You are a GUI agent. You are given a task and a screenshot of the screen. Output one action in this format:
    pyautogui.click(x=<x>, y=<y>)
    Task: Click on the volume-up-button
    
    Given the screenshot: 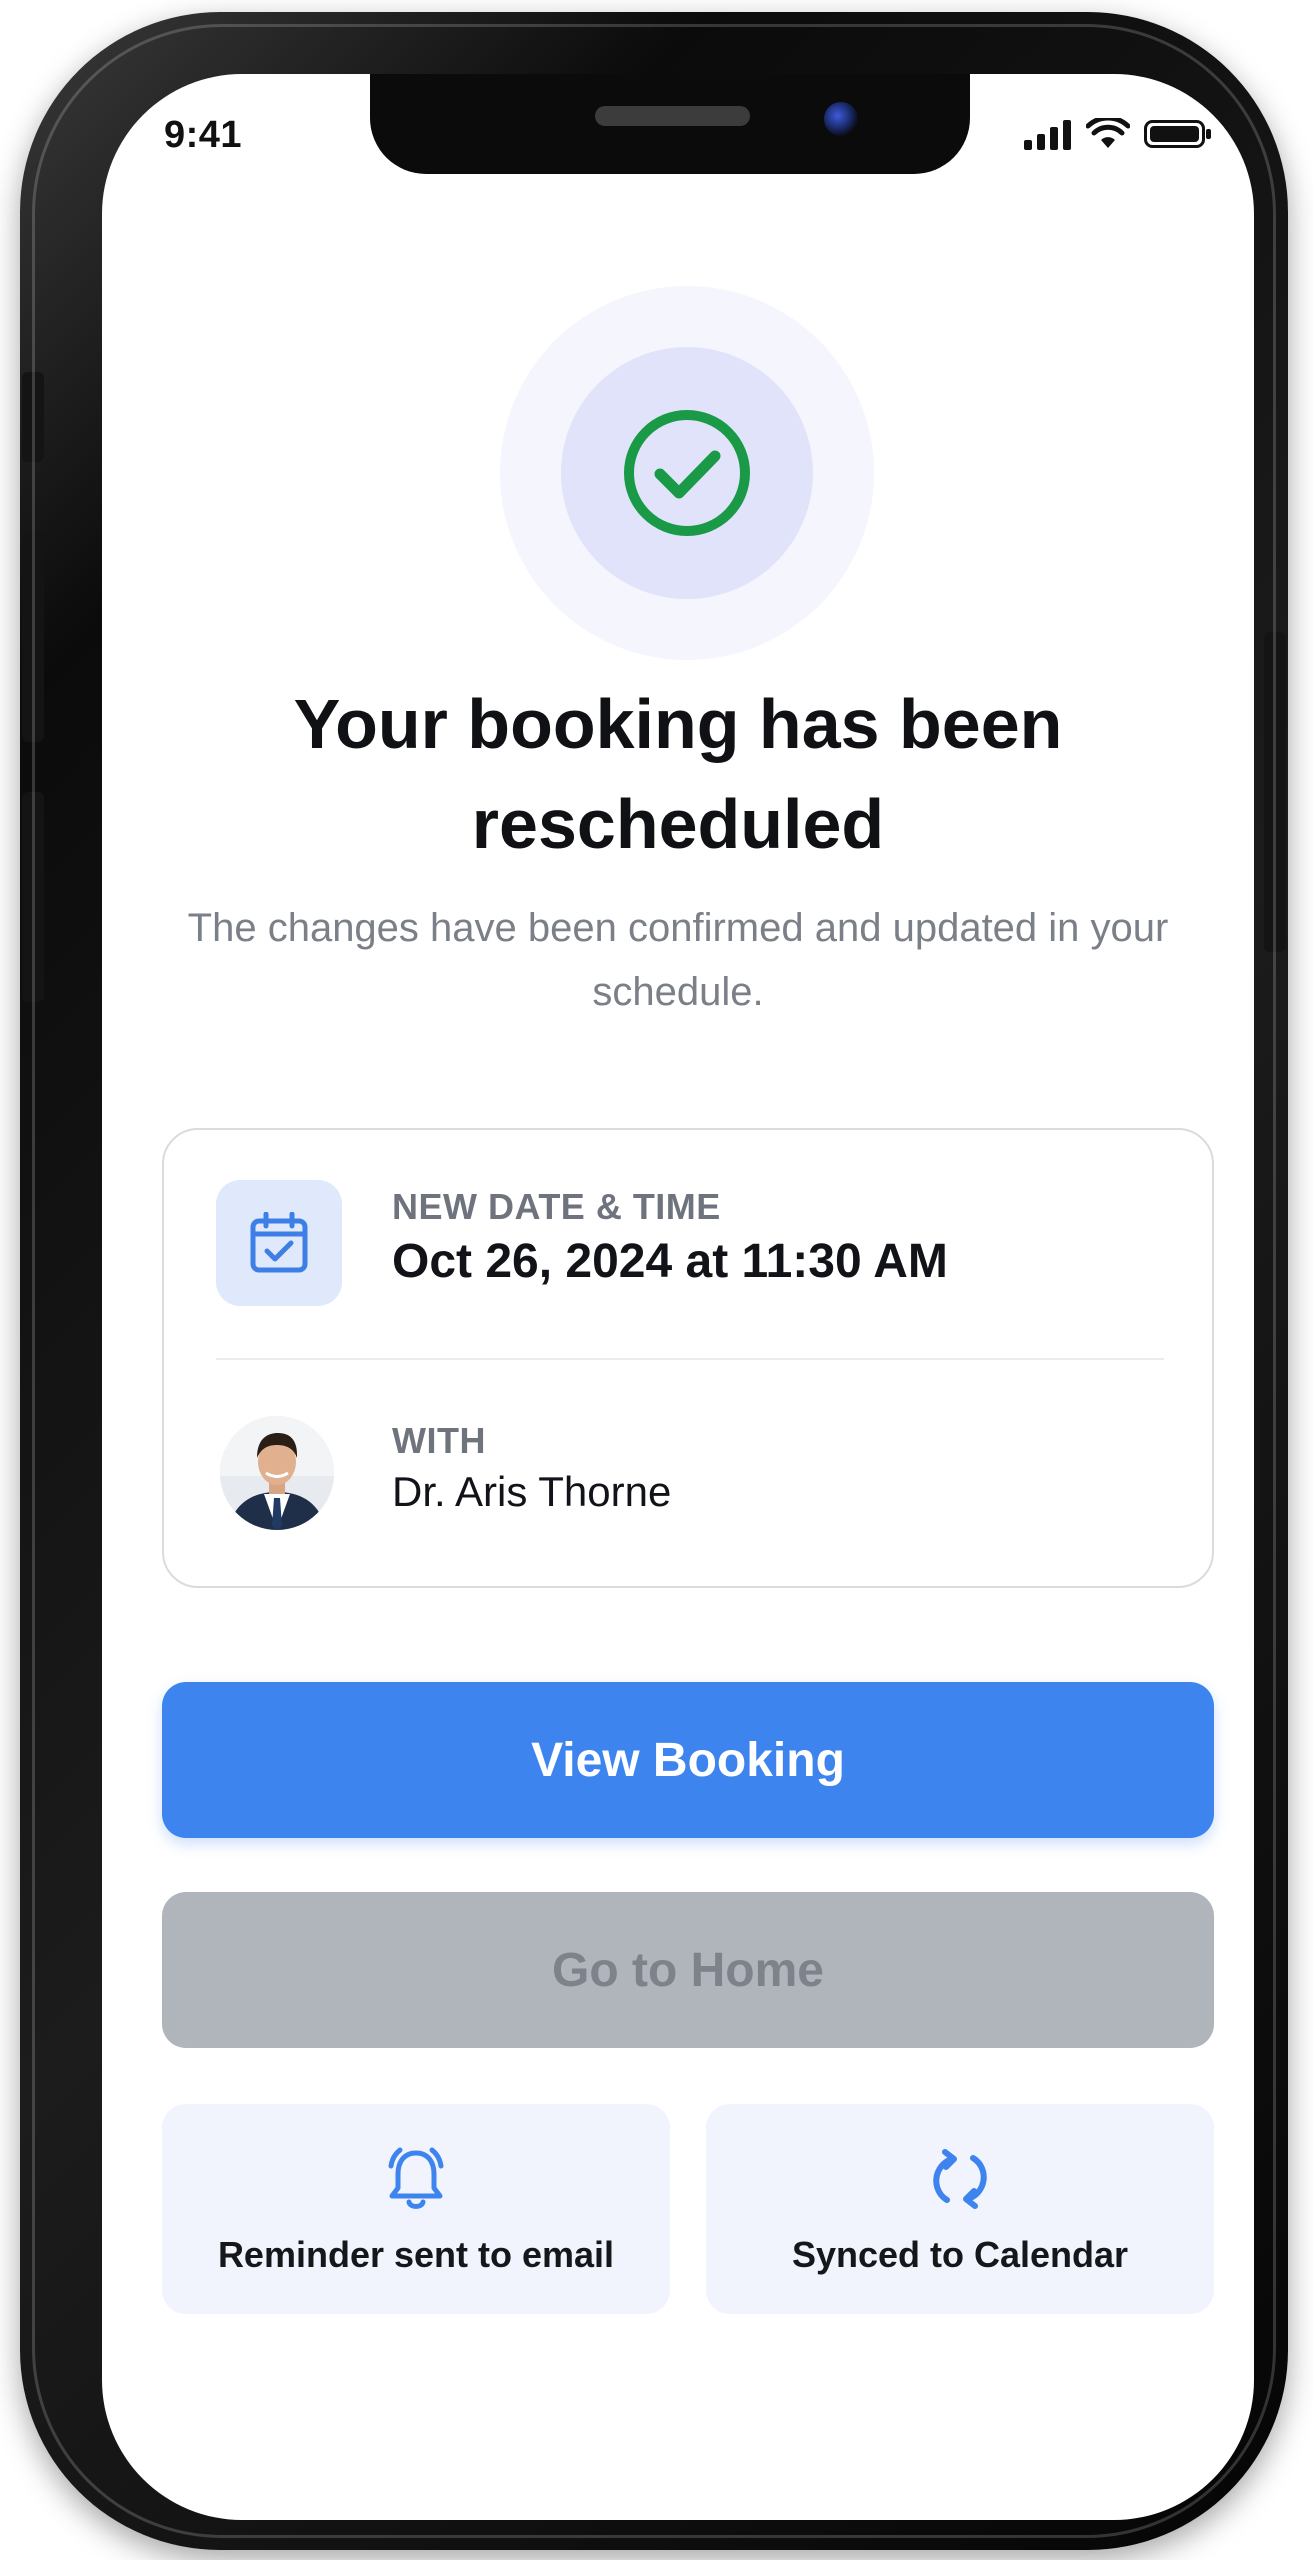 What is the action you would take?
    pyautogui.click(x=33, y=637)
    